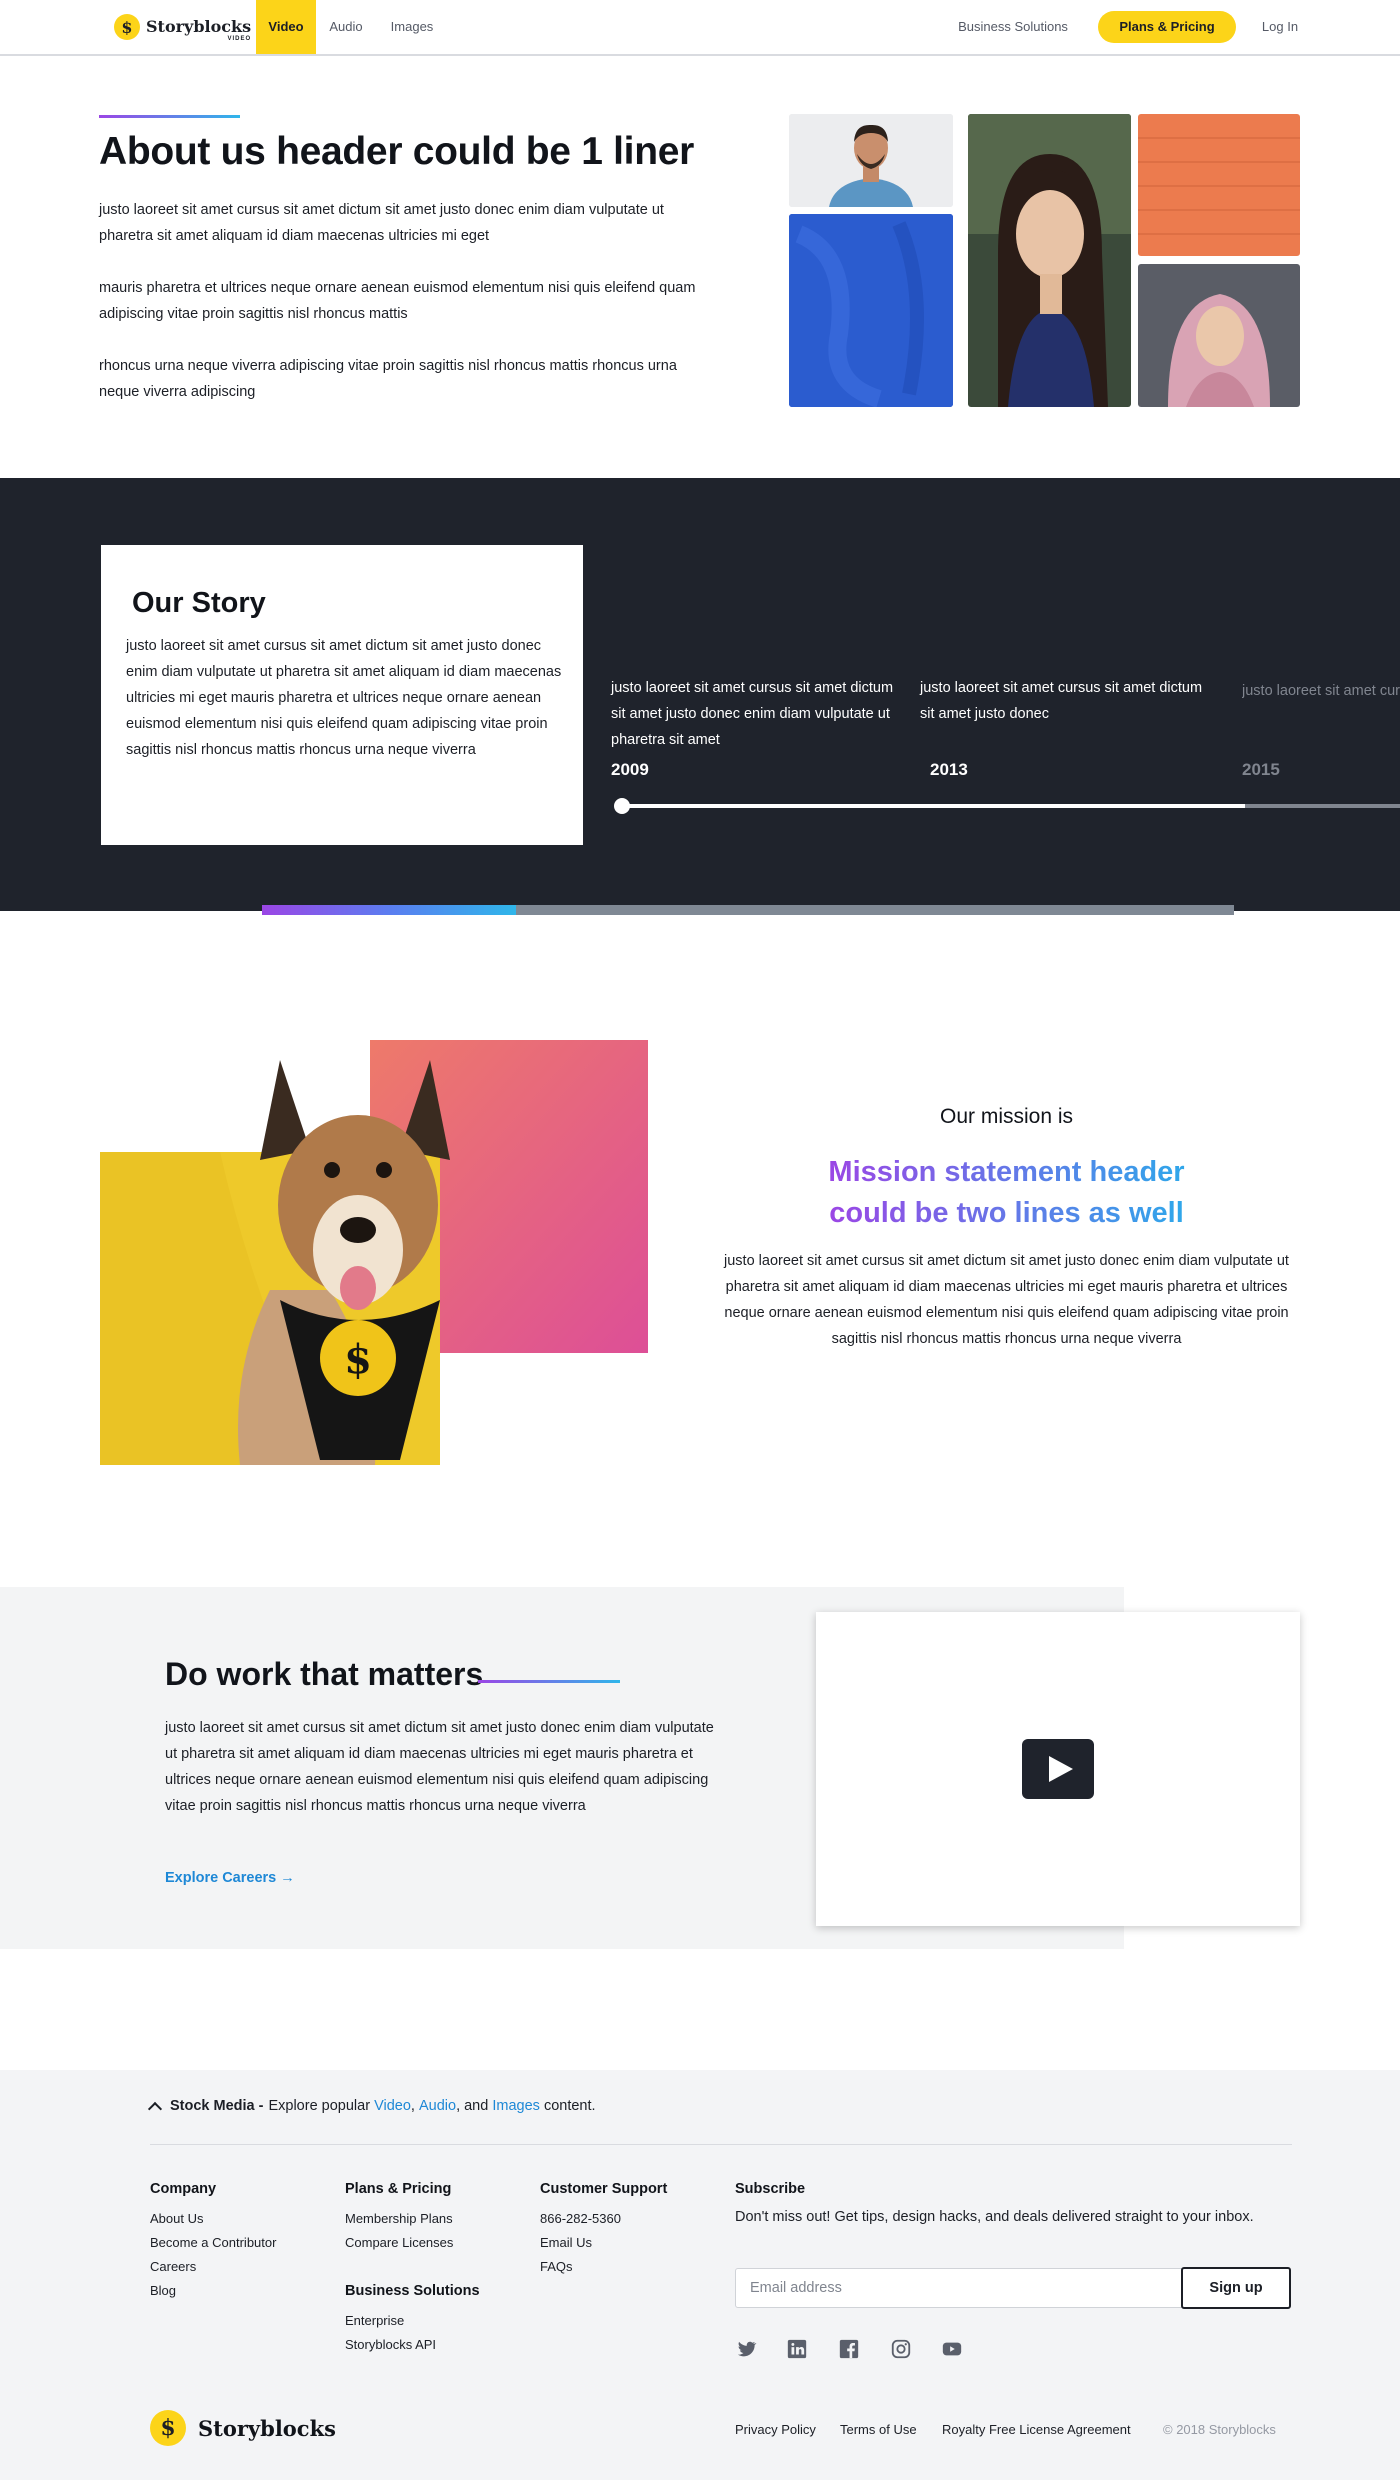 The height and width of the screenshot is (2480, 1400). What do you see at coordinates (952, 2349) in the screenshot?
I see `youtube-icon` at bounding box center [952, 2349].